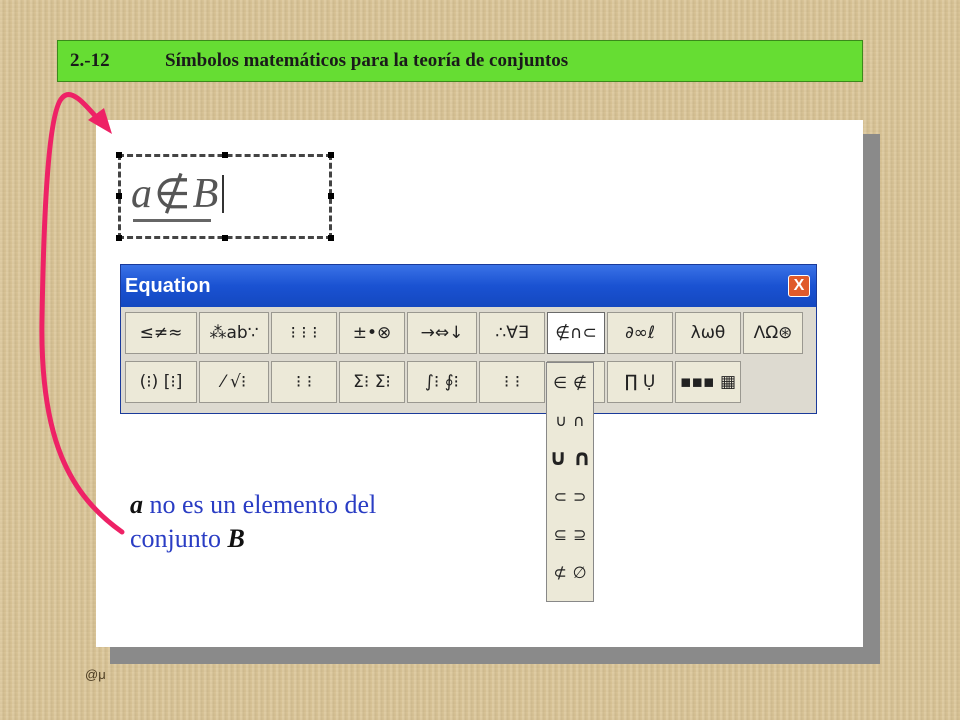 This screenshot has width=960, height=720. What do you see at coordinates (95, 674) in the screenshot?
I see `footer-mark: @μ` at bounding box center [95, 674].